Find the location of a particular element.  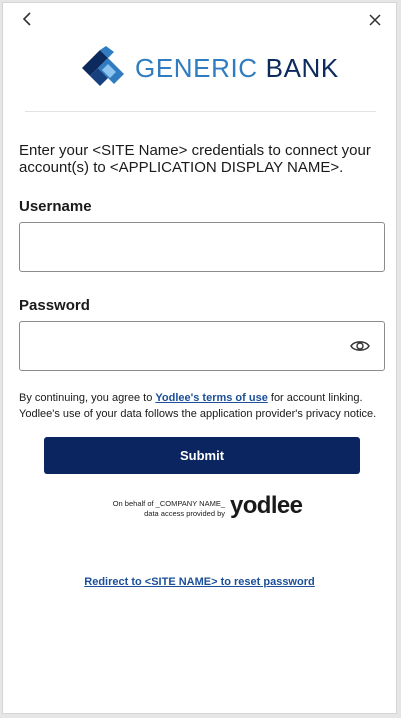

close-icon is located at coordinates (375, 20).